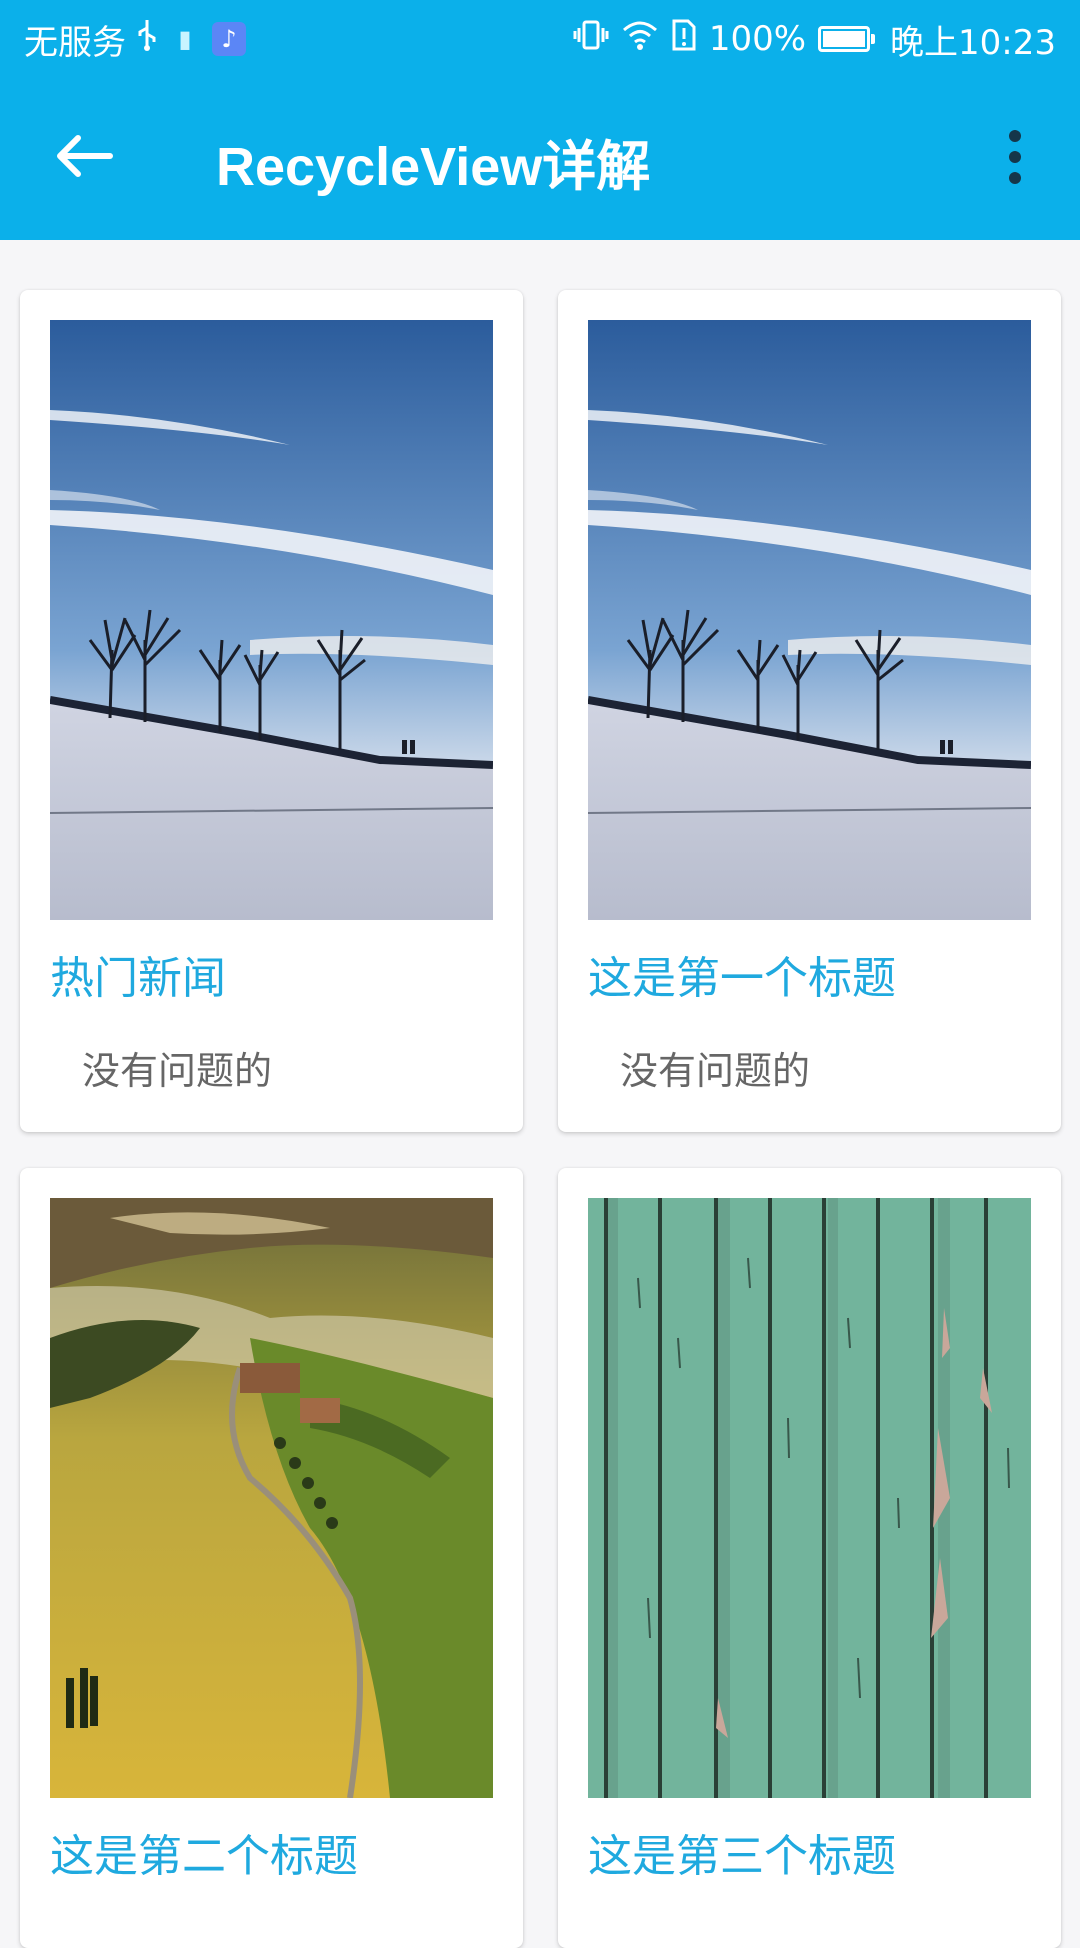 The height and width of the screenshot is (1948, 1080). Describe the element at coordinates (814, 39) in the screenshot. I see `status-right: 100% 晚上10:23` at that location.